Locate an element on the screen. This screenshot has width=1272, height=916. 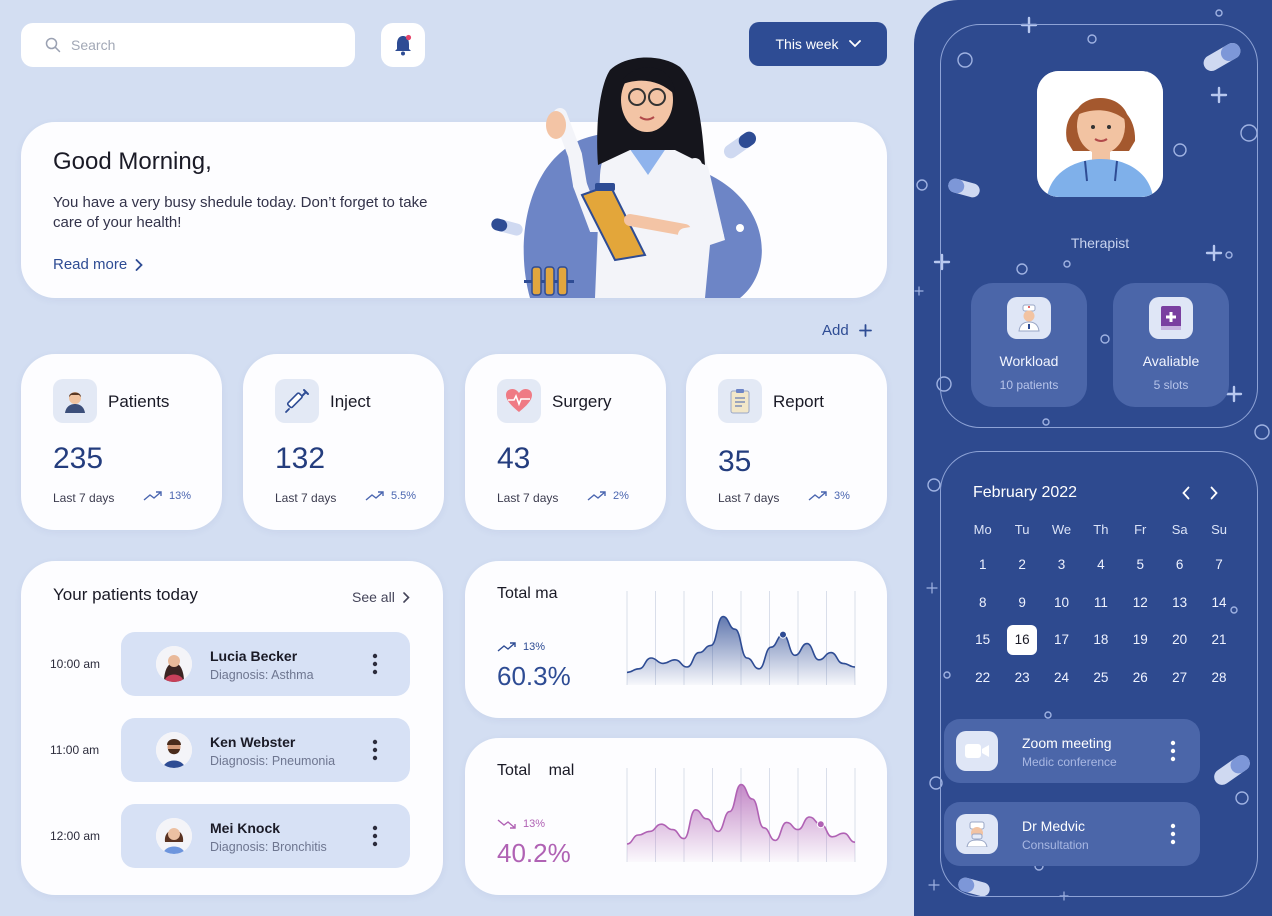
calendar-day: 11 is located at coordinates (1100, 607).